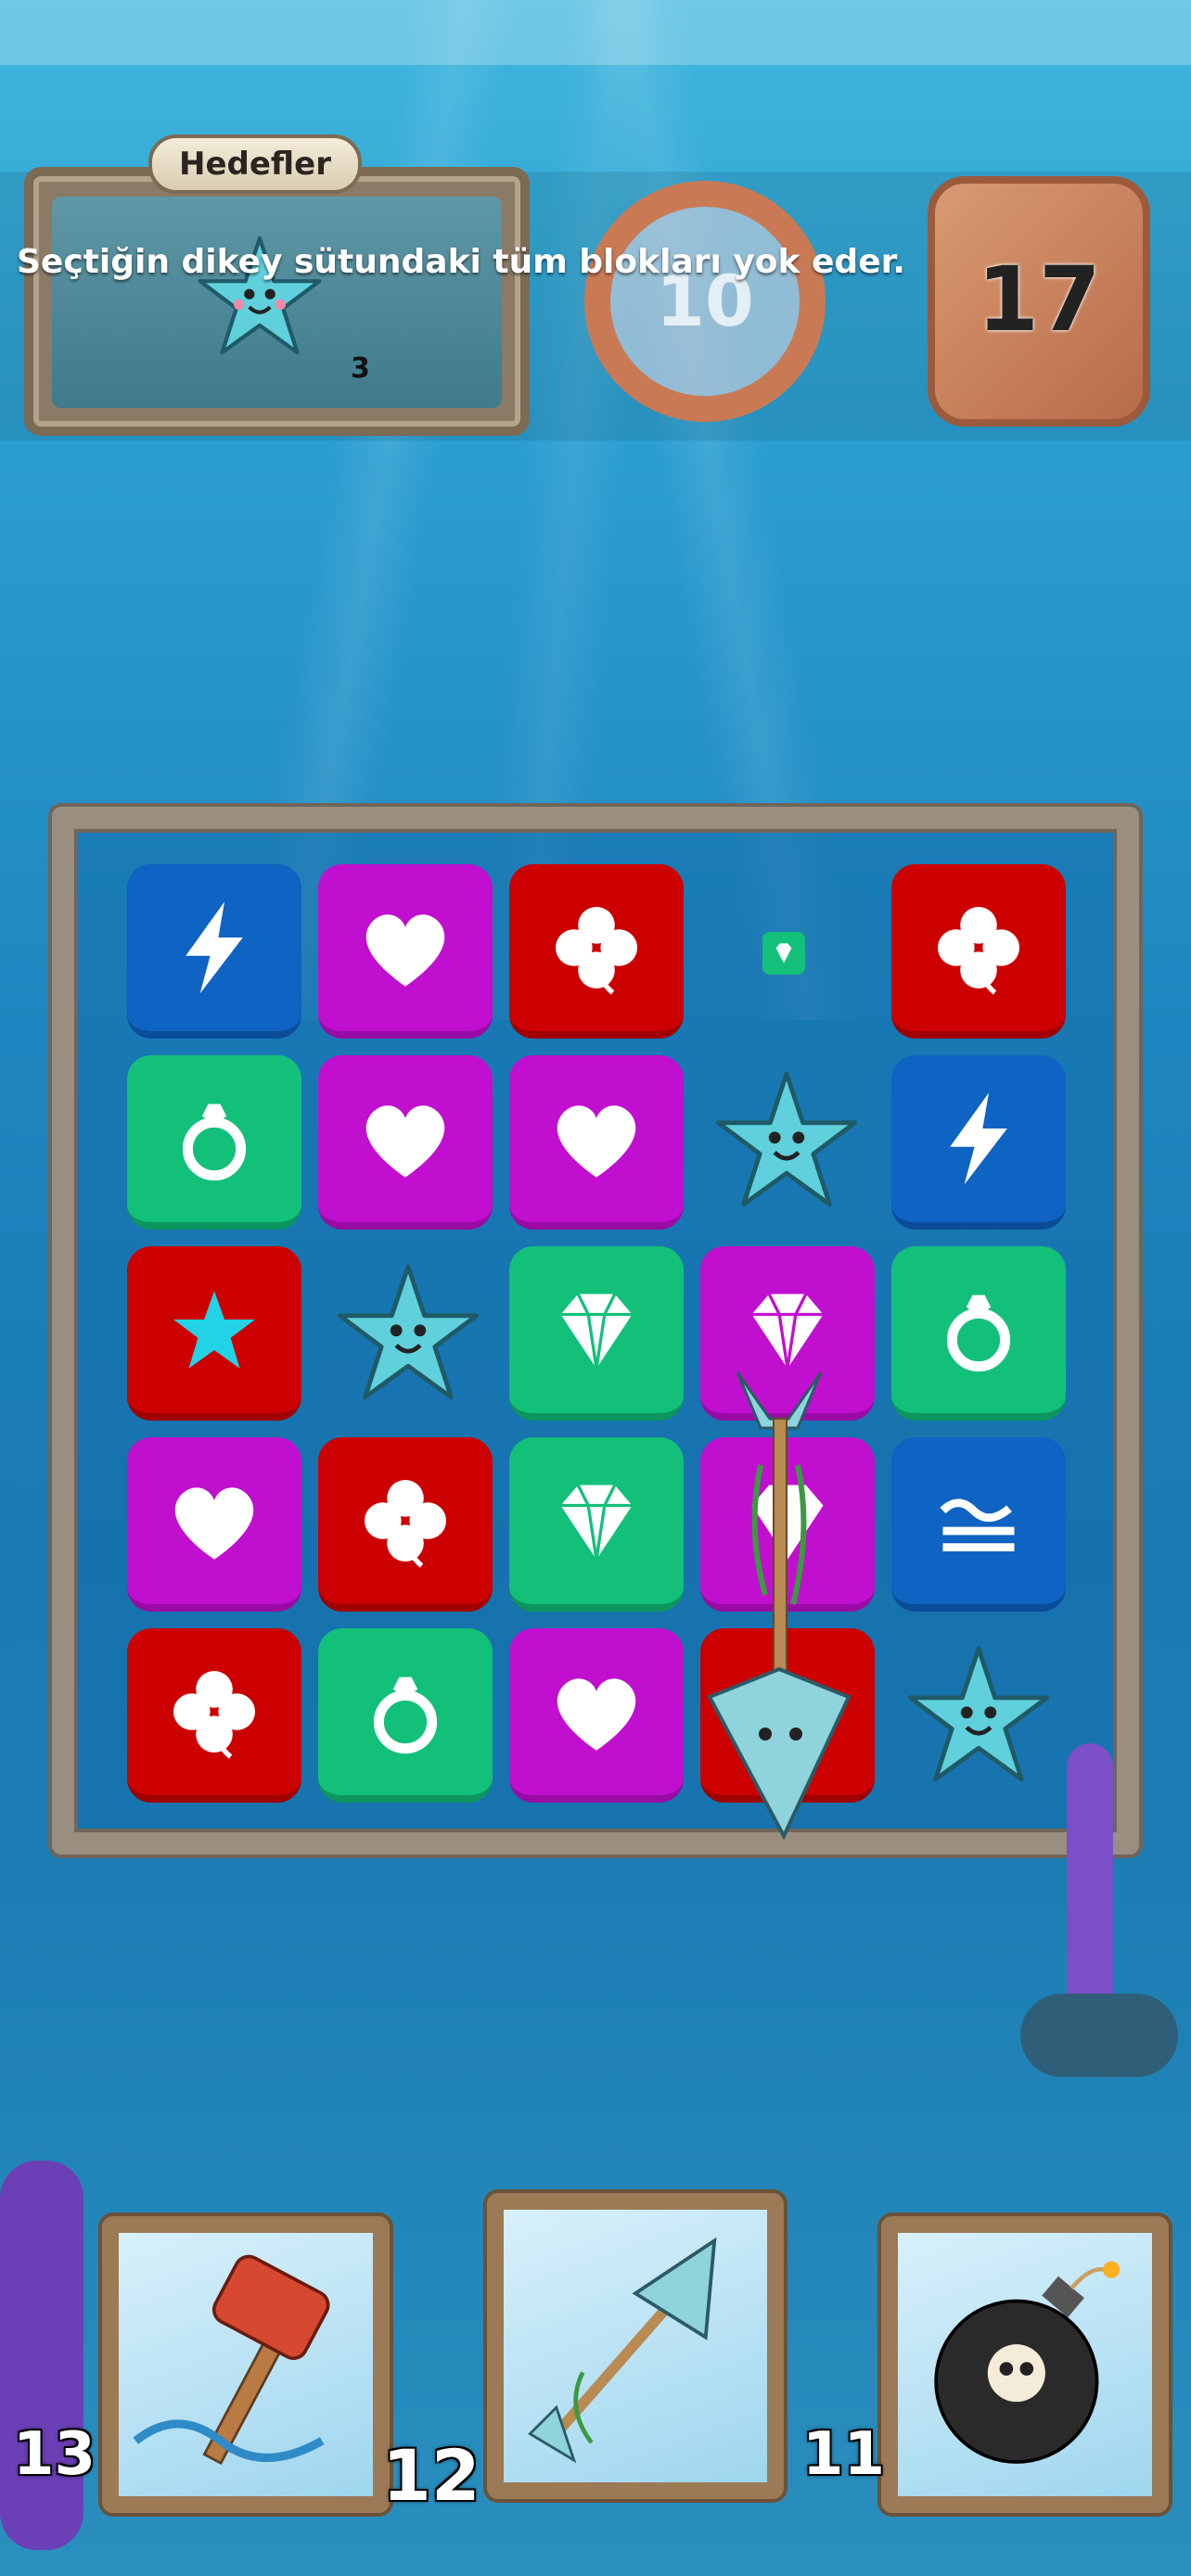 This screenshot has height=2576, width=1191. Describe the element at coordinates (214, 1330) in the screenshot. I see `star-icon` at that location.